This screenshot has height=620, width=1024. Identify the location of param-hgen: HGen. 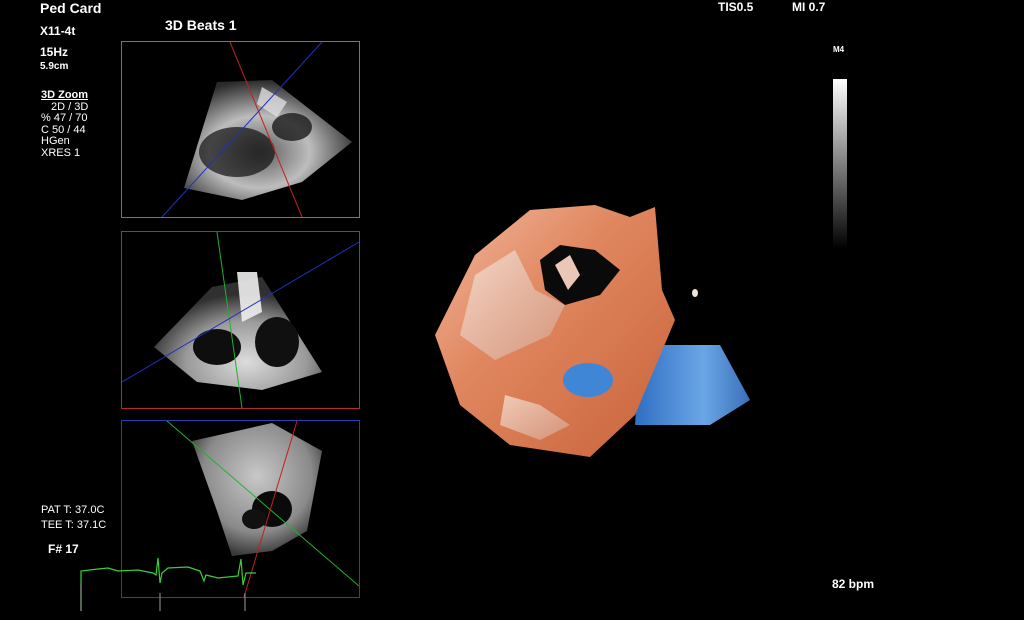
(55, 141).